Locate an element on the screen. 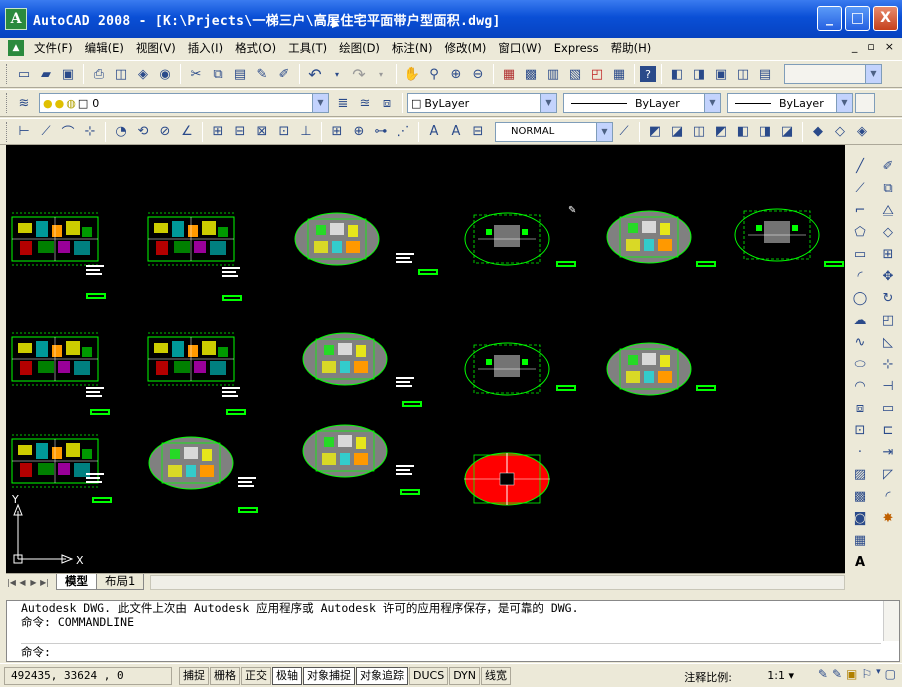 Image resolution: width=902 pixels, height=687 pixels. osnap-toggle: 对象捕捉 is located at coordinates (329, 675).